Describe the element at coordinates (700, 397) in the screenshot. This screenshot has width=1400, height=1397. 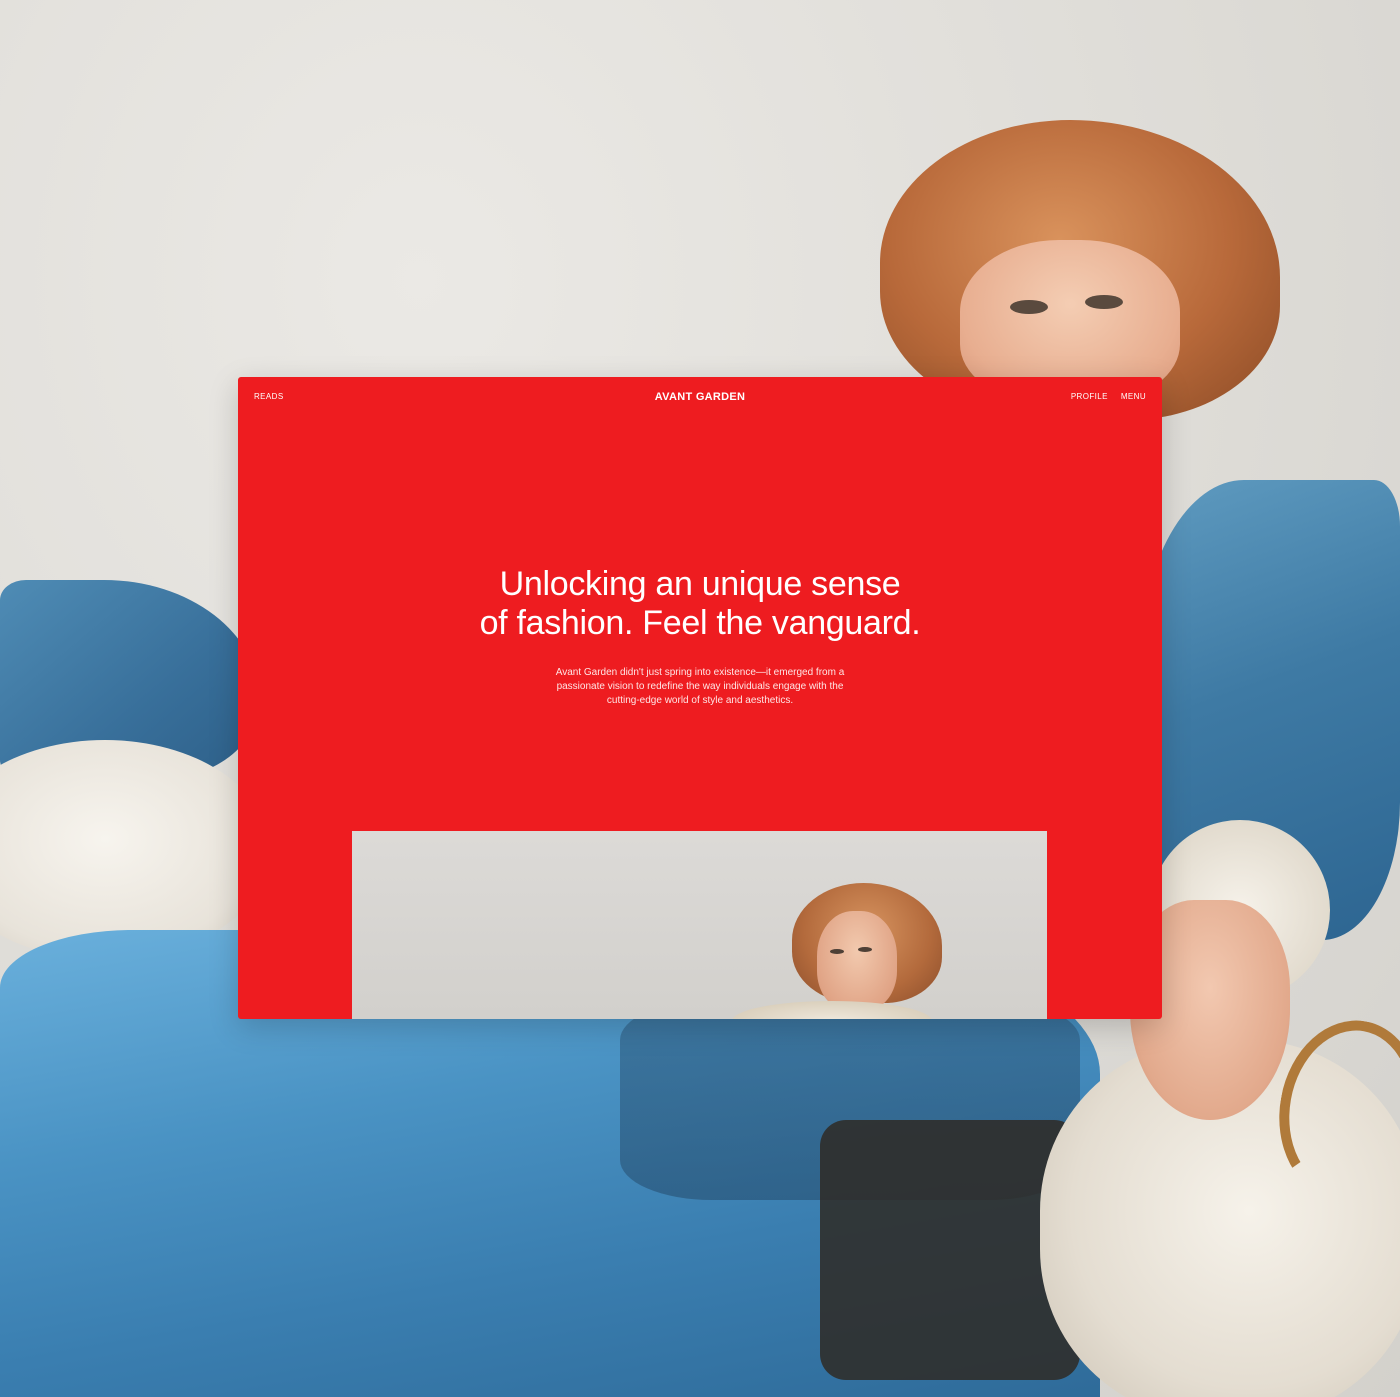
I see `site-logo: AVANT GARDEN` at that location.